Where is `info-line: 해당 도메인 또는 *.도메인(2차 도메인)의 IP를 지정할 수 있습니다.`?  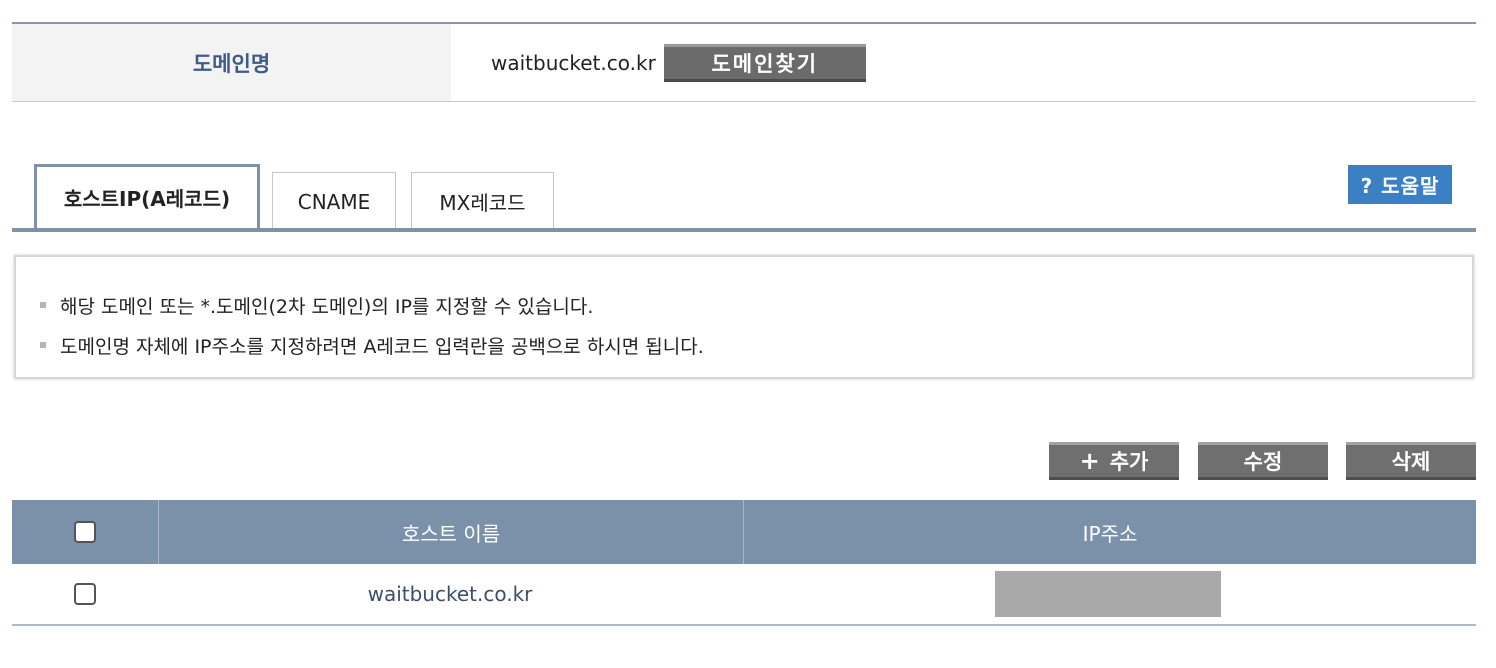
info-line: 해당 도메인 또는 *.도메인(2차 도메인)의 IP를 지정할 수 있습니다. is located at coordinates (756, 305).